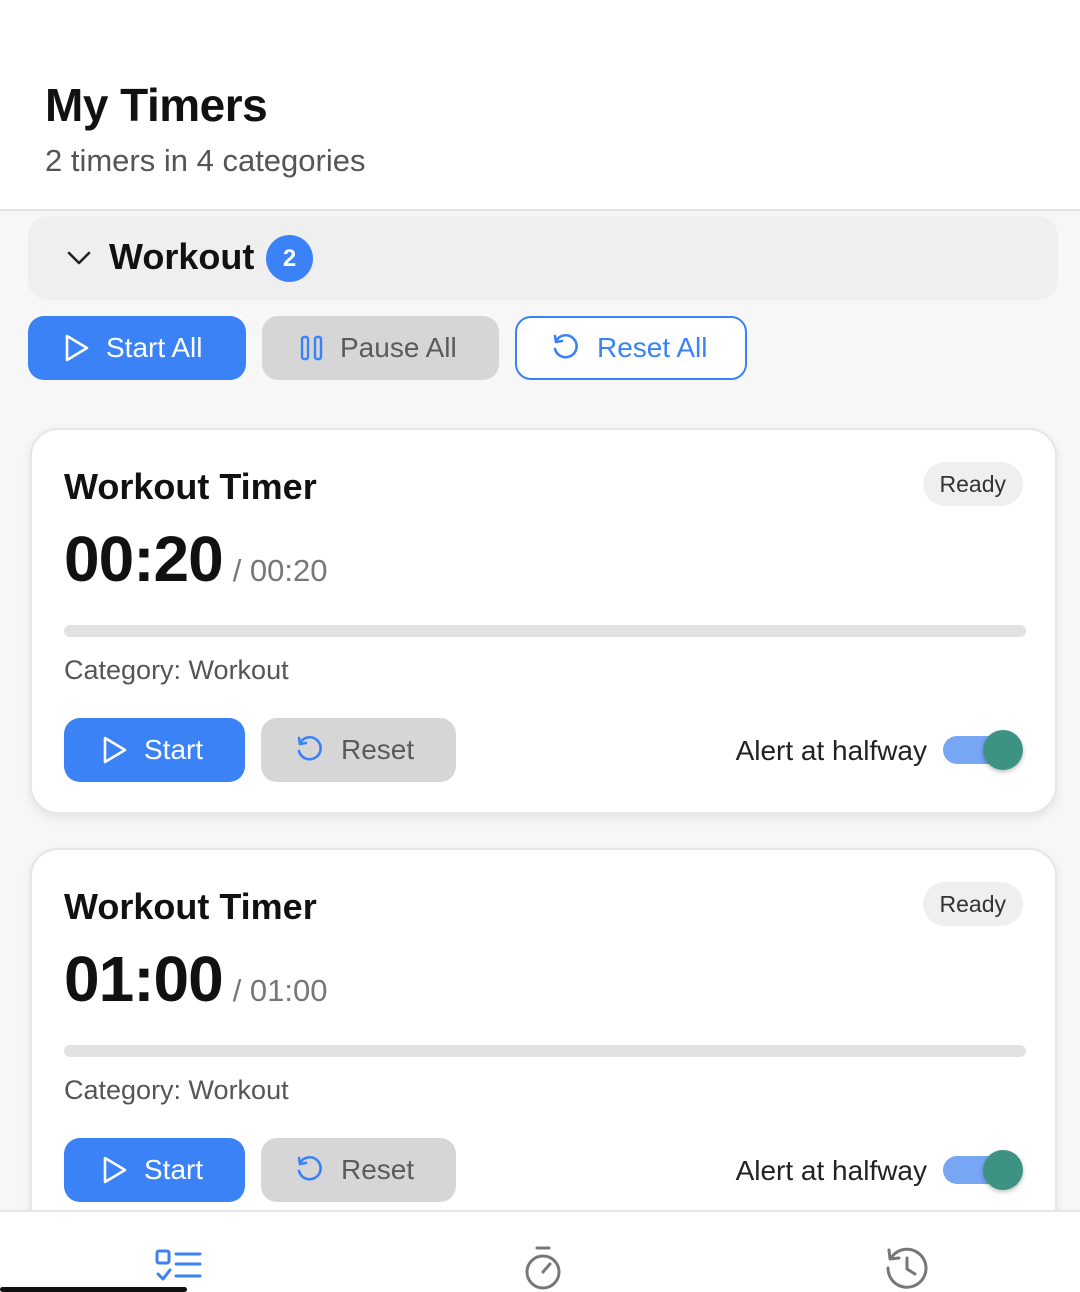  I want to click on pause-all-label: Pause All, so click(398, 347).